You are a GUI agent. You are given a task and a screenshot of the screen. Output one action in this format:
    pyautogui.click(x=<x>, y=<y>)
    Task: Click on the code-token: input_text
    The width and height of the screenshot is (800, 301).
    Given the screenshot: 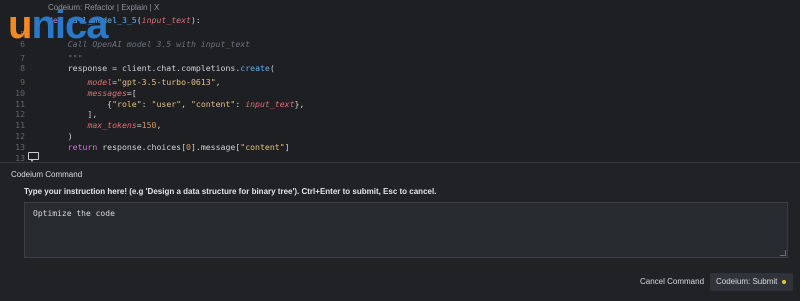 What is the action you would take?
    pyautogui.click(x=166, y=20)
    